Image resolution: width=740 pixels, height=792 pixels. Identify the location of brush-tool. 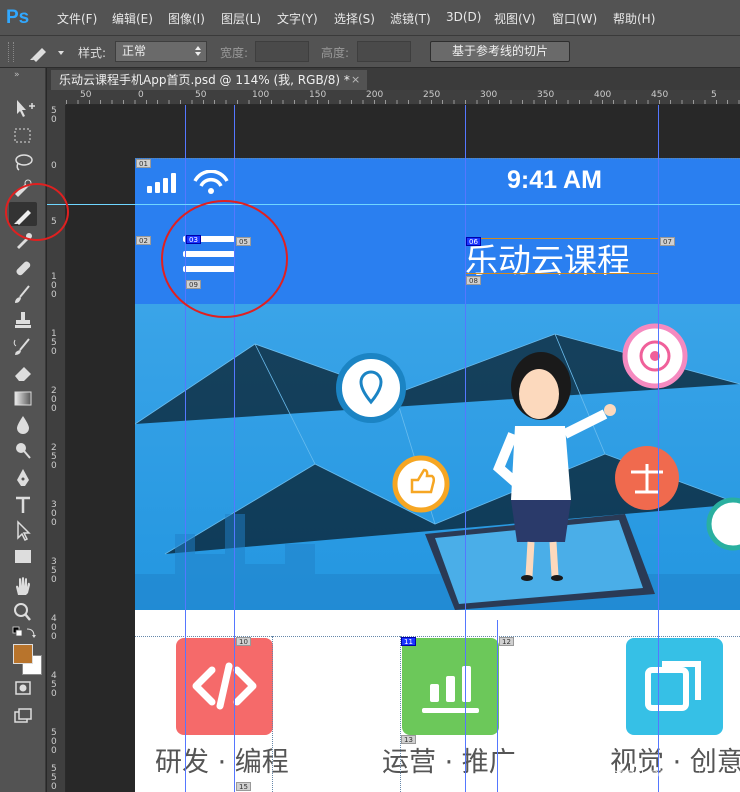
(23, 294).